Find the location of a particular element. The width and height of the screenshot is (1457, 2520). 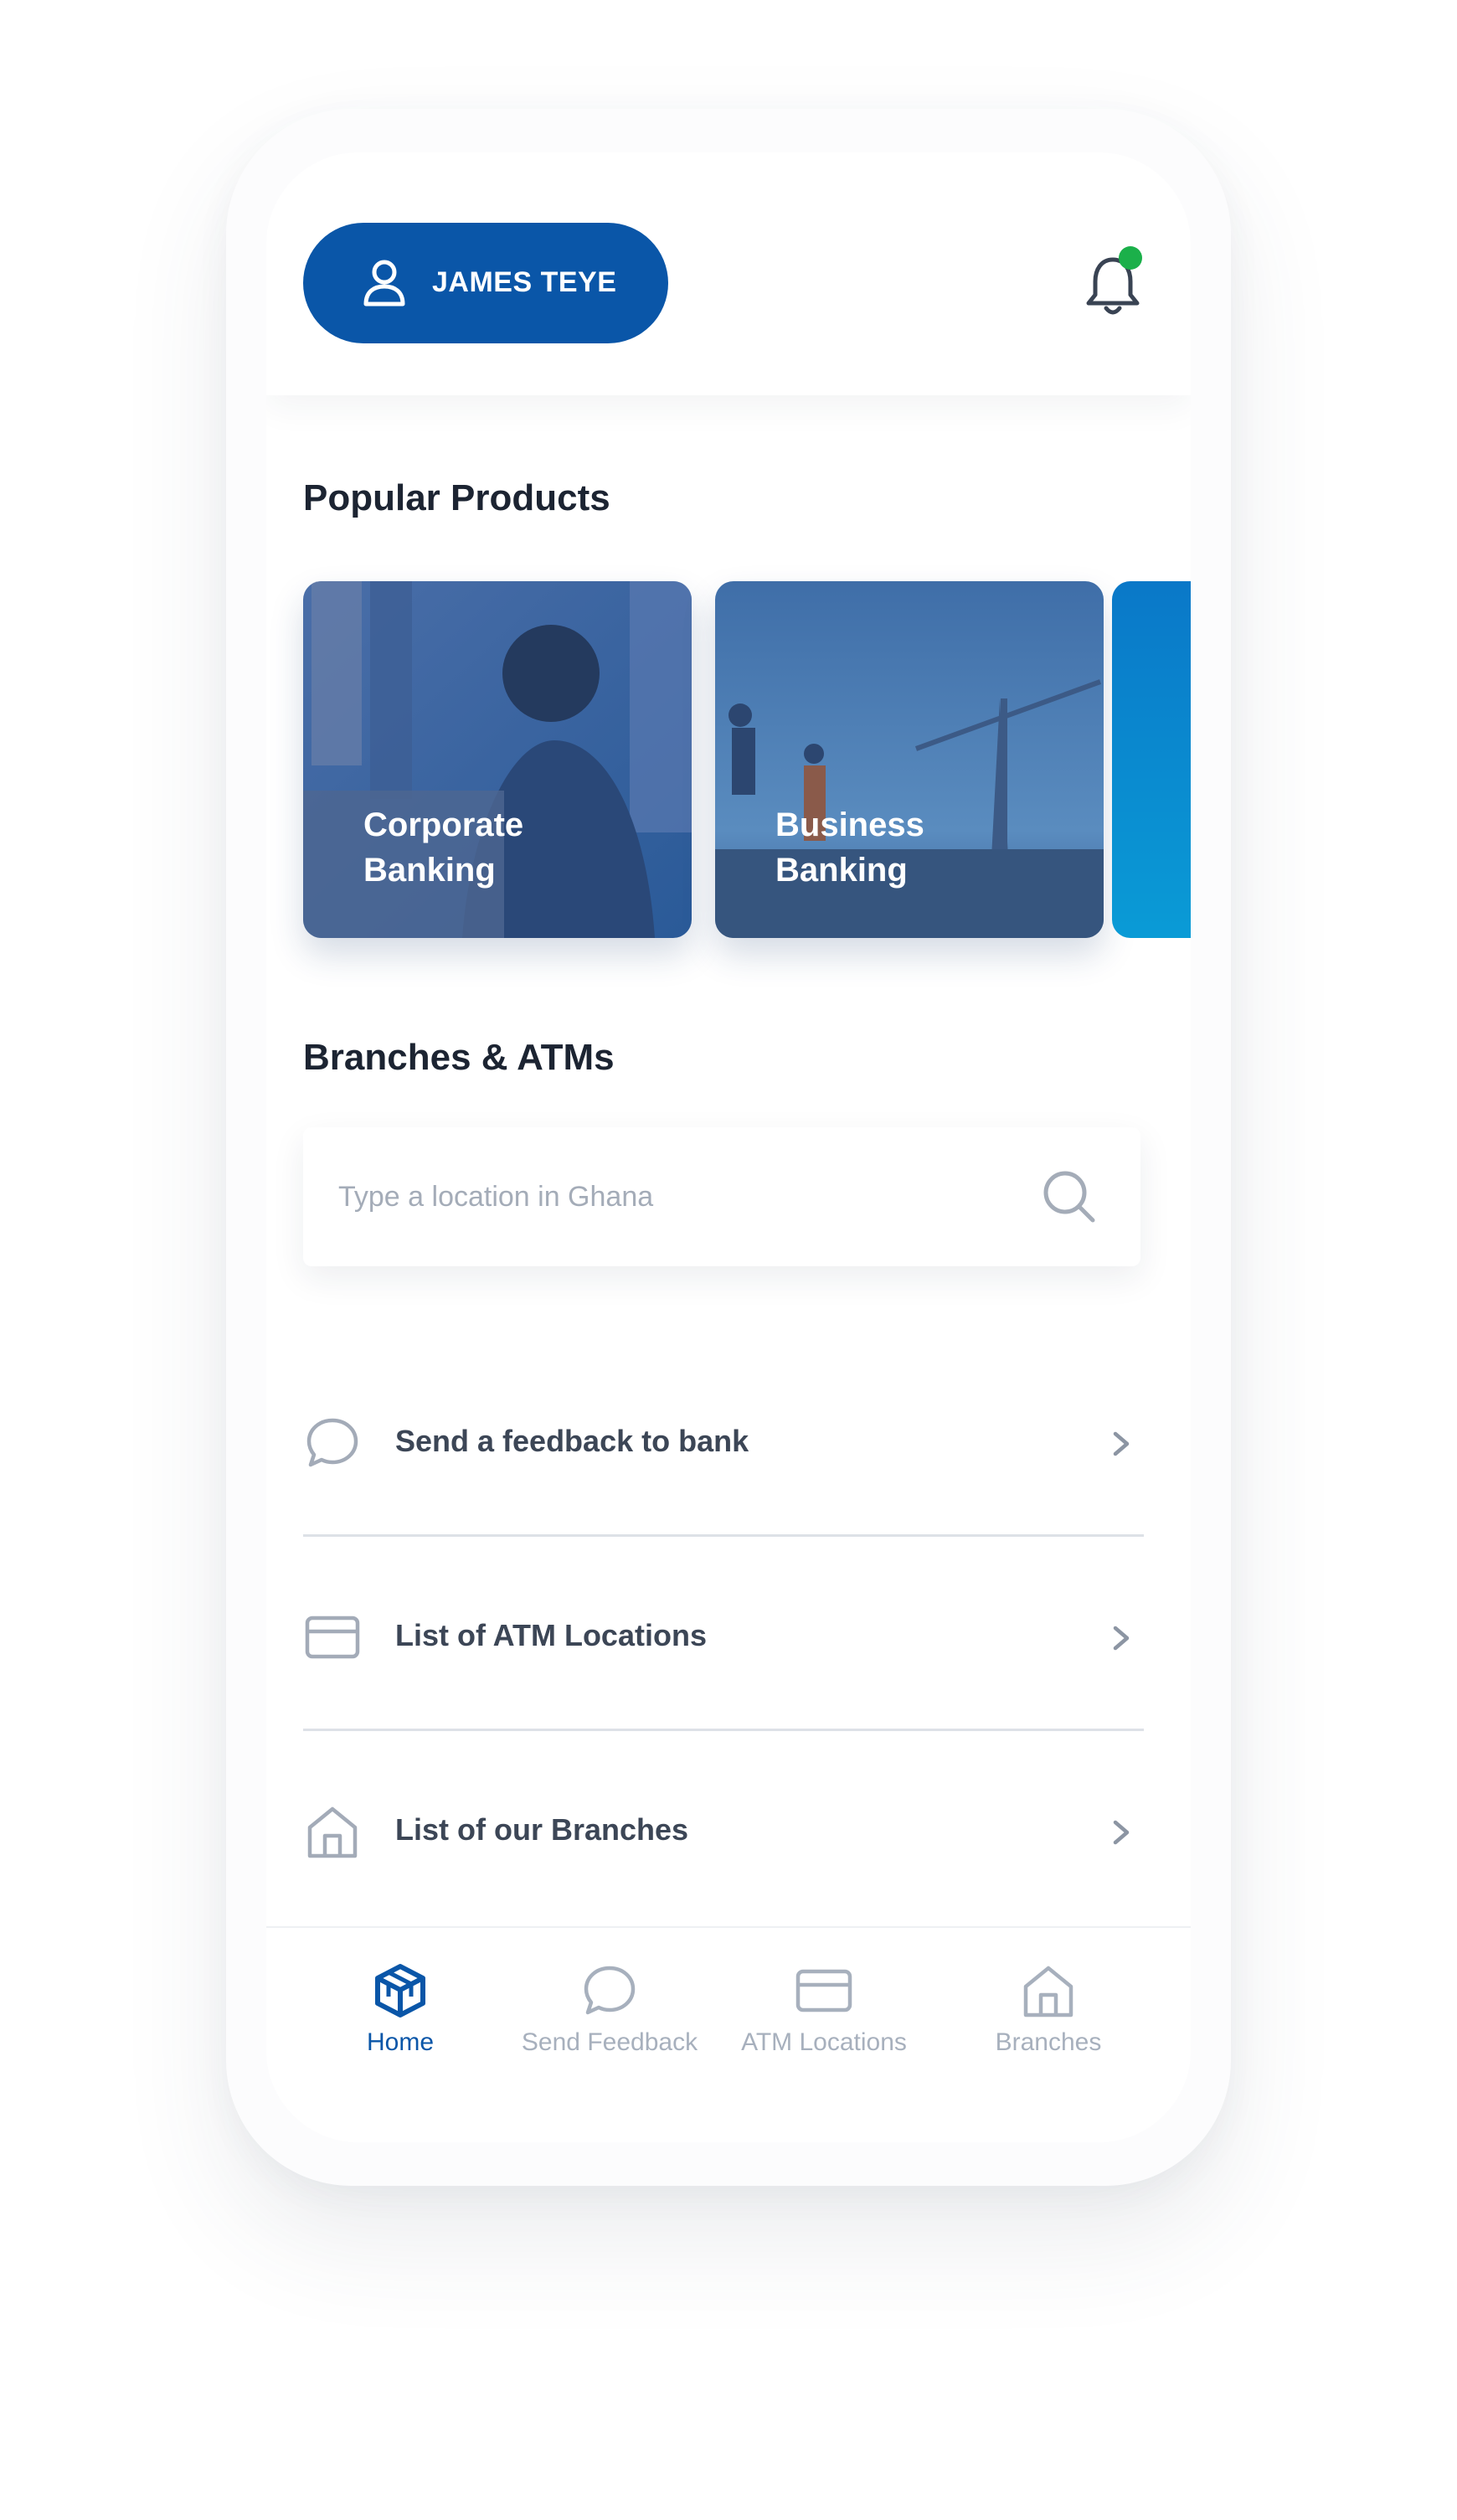

product-card-corporate: Corporate Banking is located at coordinates (498, 759).